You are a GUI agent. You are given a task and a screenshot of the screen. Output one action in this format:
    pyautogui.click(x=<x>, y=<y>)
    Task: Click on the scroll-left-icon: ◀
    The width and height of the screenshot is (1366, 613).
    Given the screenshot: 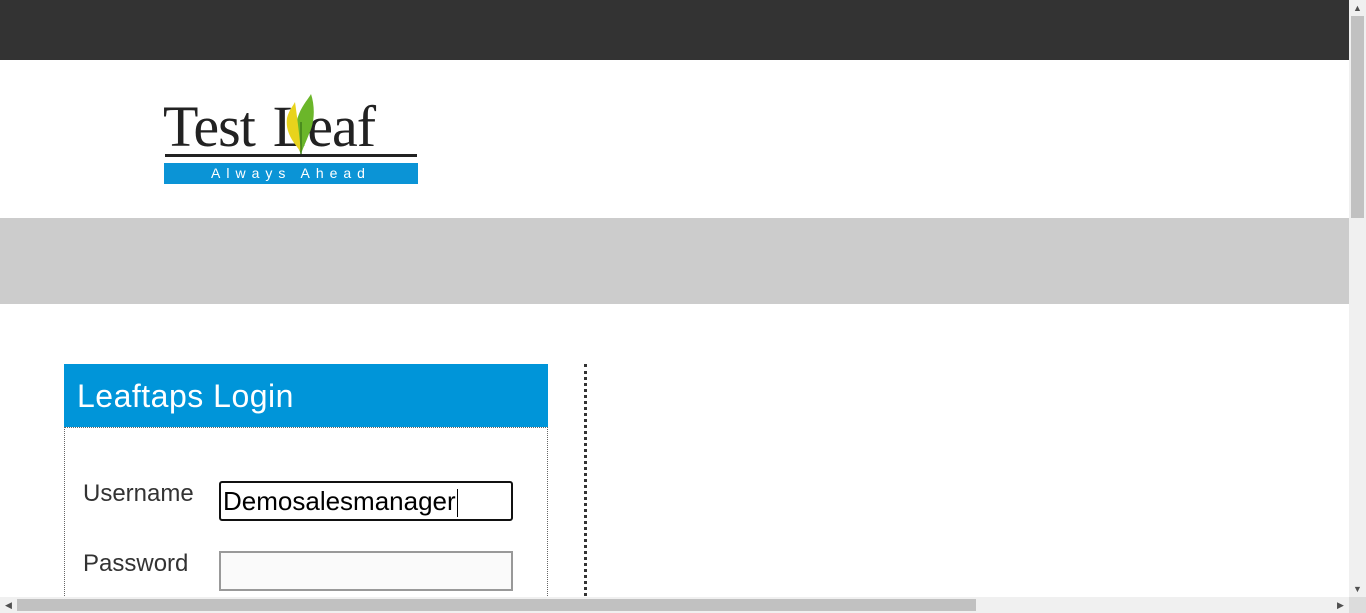 What is the action you would take?
    pyautogui.click(x=8, y=605)
    